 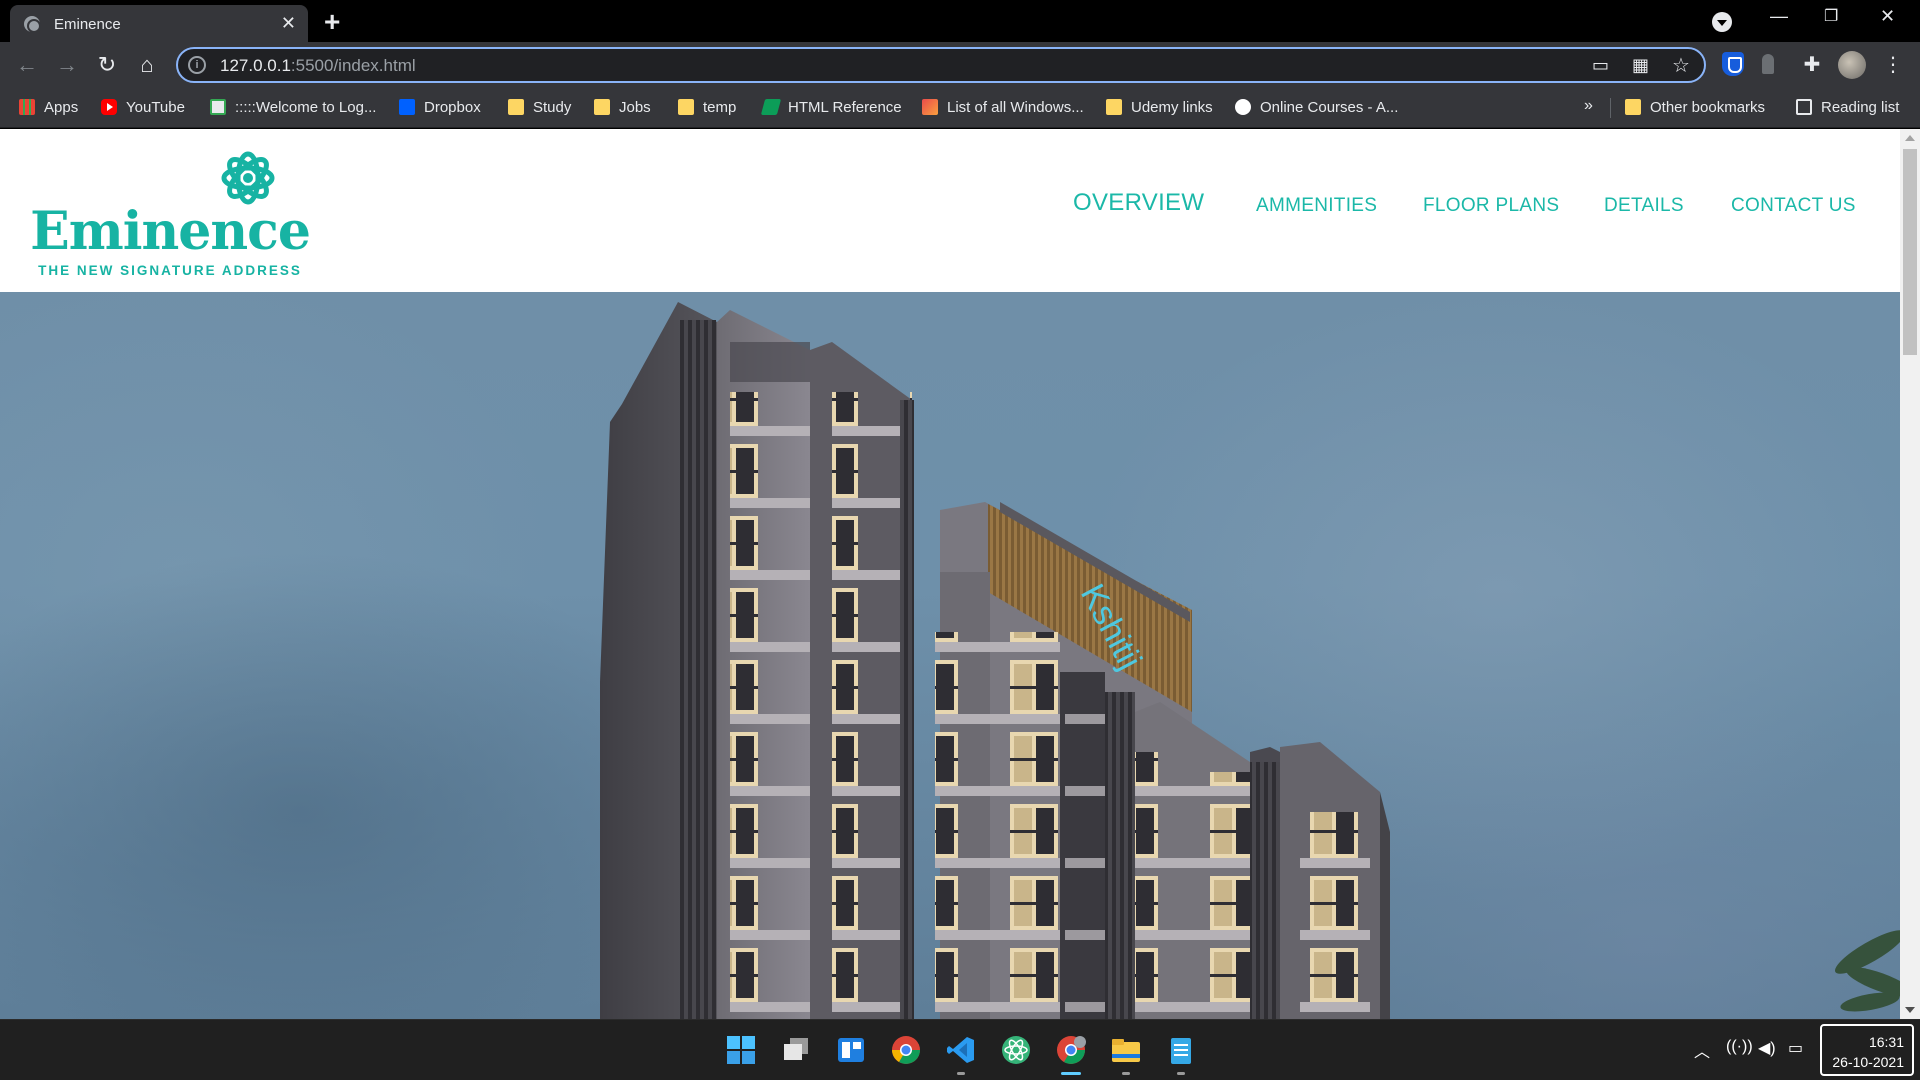 I want to click on bookmarks-overflow-button: », so click(x=1588, y=106).